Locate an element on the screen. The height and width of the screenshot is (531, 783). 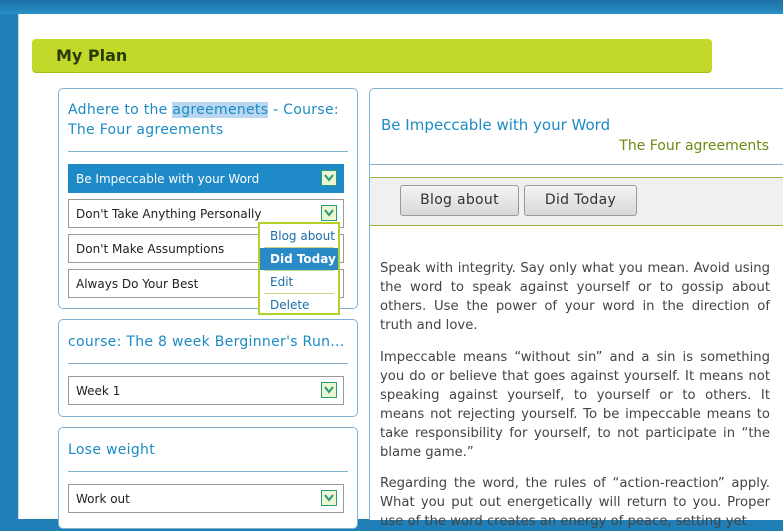
list-item-label: Don't Take Anything Personally is located at coordinates (169, 214).